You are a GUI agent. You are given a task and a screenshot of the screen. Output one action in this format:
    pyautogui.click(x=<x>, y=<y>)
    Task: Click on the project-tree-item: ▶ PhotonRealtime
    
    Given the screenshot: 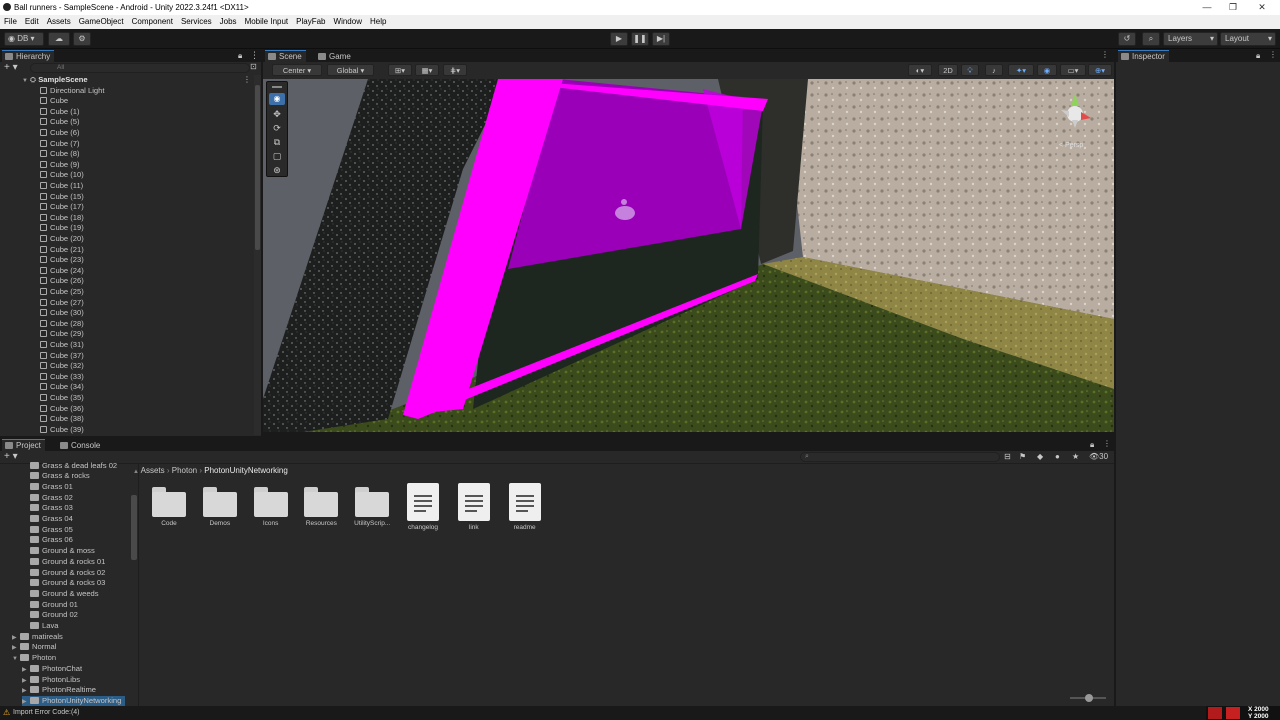 What is the action you would take?
    pyautogui.click(x=59, y=690)
    